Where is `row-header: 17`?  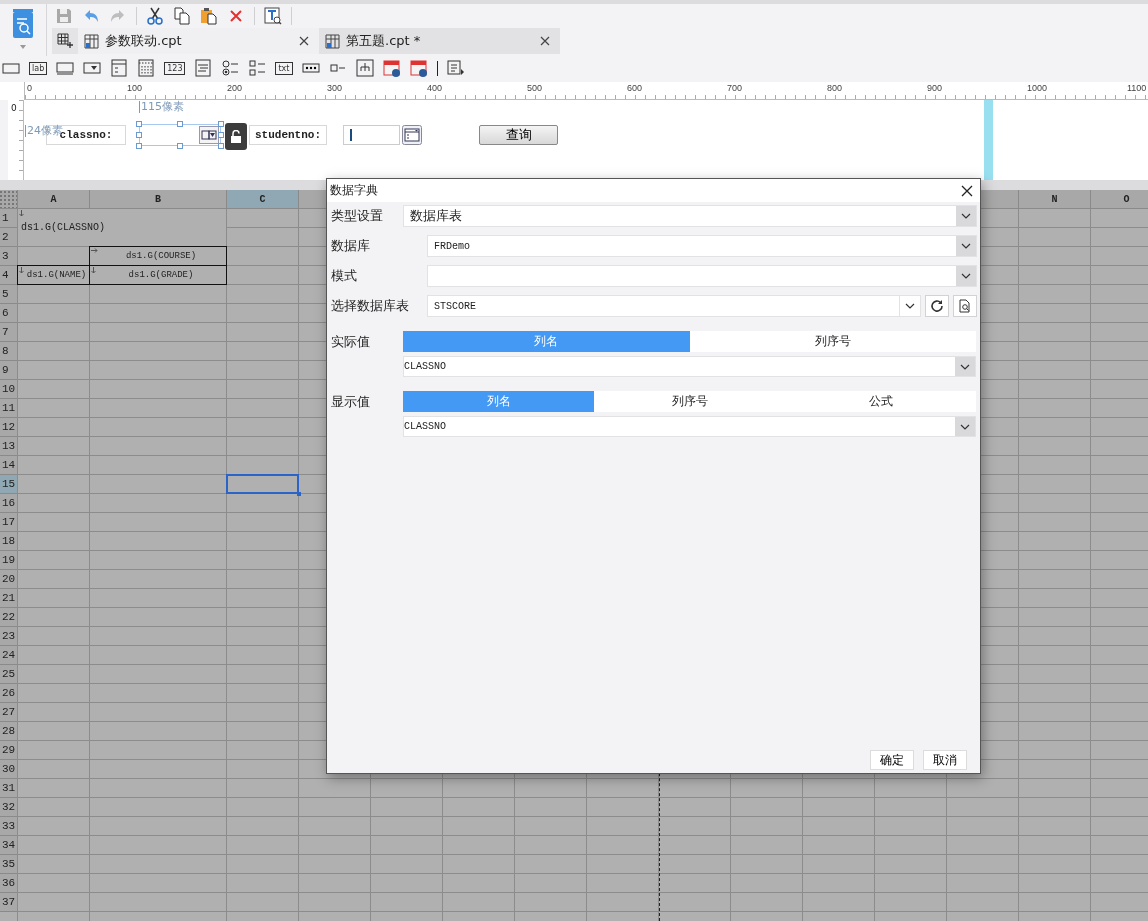
row-header: 17 is located at coordinates (9, 522).